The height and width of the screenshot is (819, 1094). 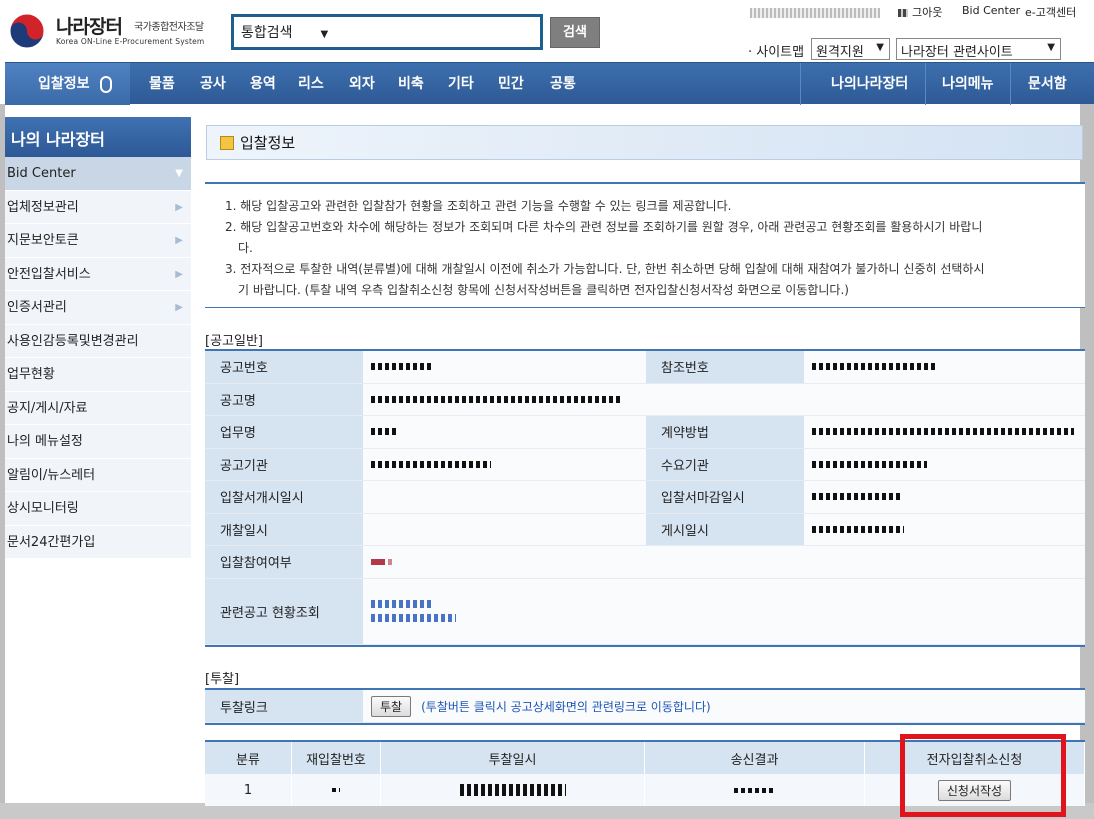 What do you see at coordinates (227, 143) in the screenshot?
I see `pencil-icon` at bounding box center [227, 143].